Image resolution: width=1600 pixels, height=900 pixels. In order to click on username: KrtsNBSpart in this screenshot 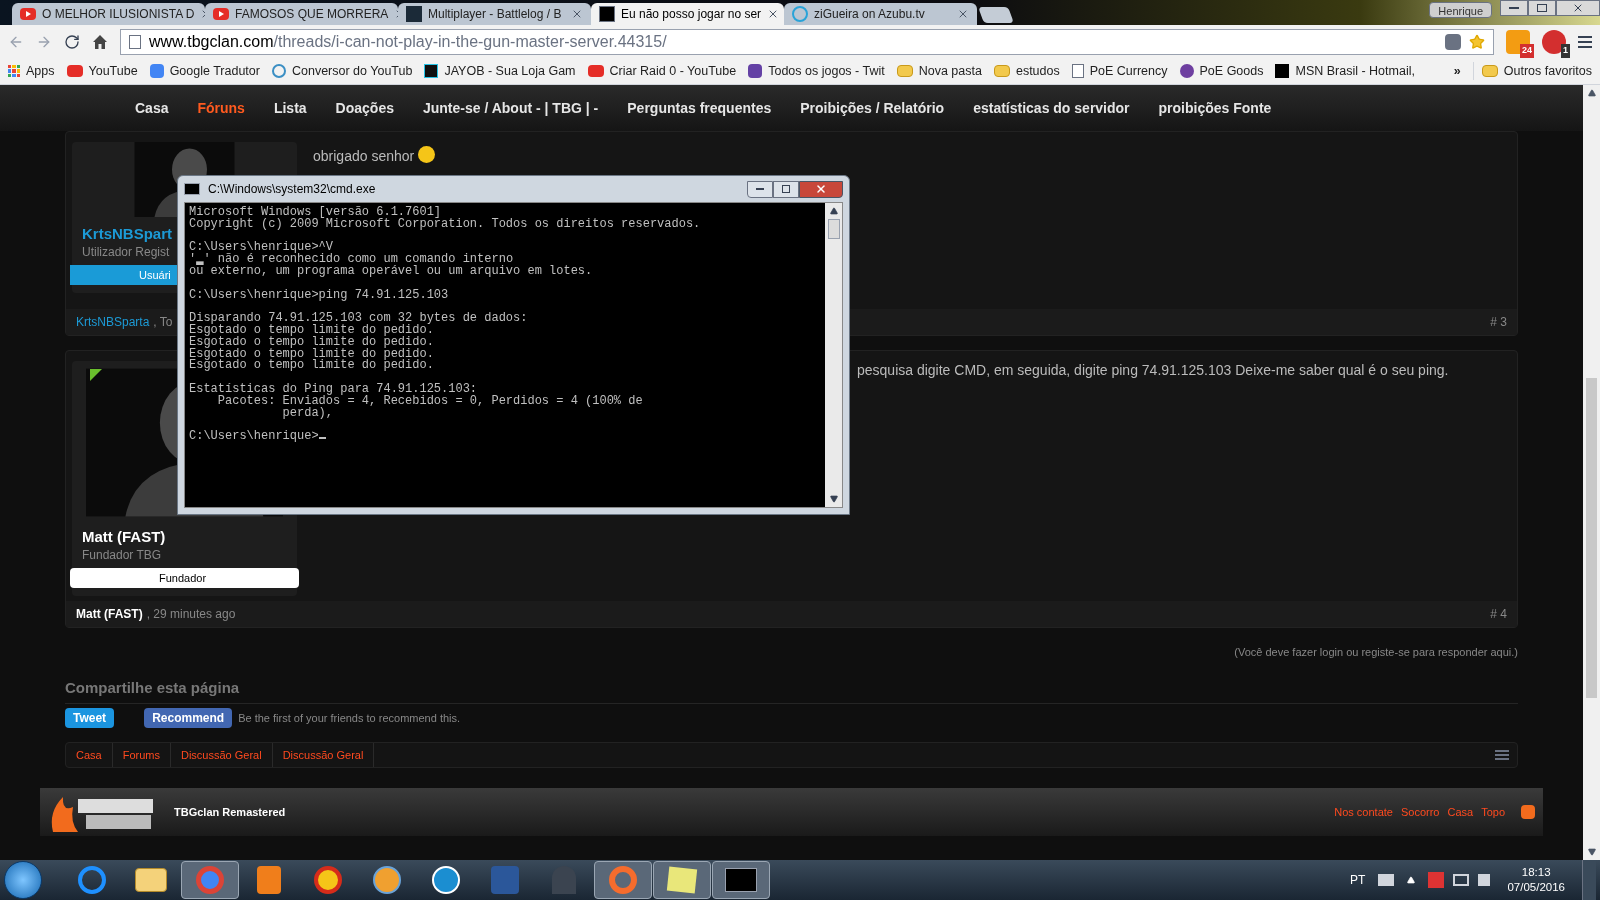, I will do `click(127, 234)`.